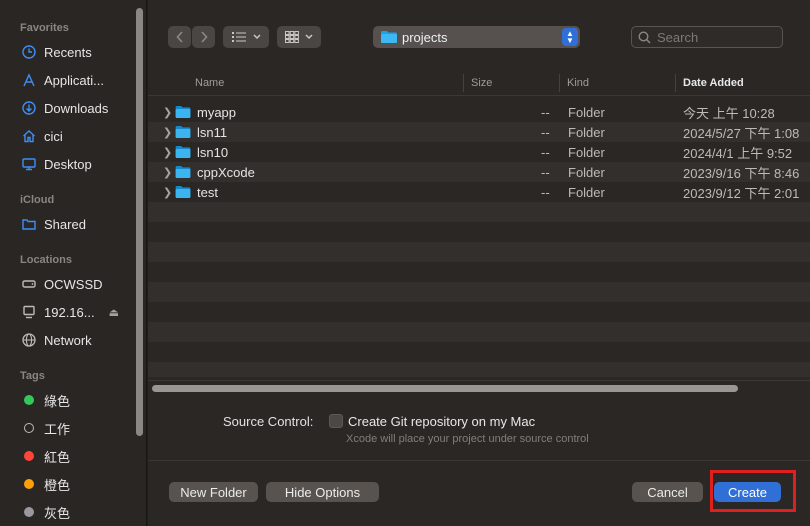 The width and height of the screenshot is (810, 526). Describe the element at coordinates (179, 37) in the screenshot. I see `back-button` at that location.